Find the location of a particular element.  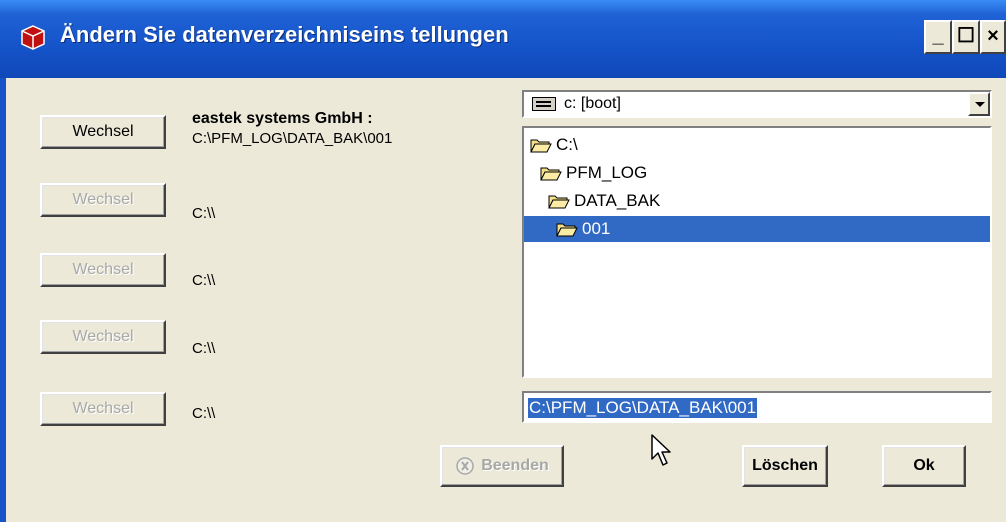

beenden-button: Beenden is located at coordinates (502, 466).